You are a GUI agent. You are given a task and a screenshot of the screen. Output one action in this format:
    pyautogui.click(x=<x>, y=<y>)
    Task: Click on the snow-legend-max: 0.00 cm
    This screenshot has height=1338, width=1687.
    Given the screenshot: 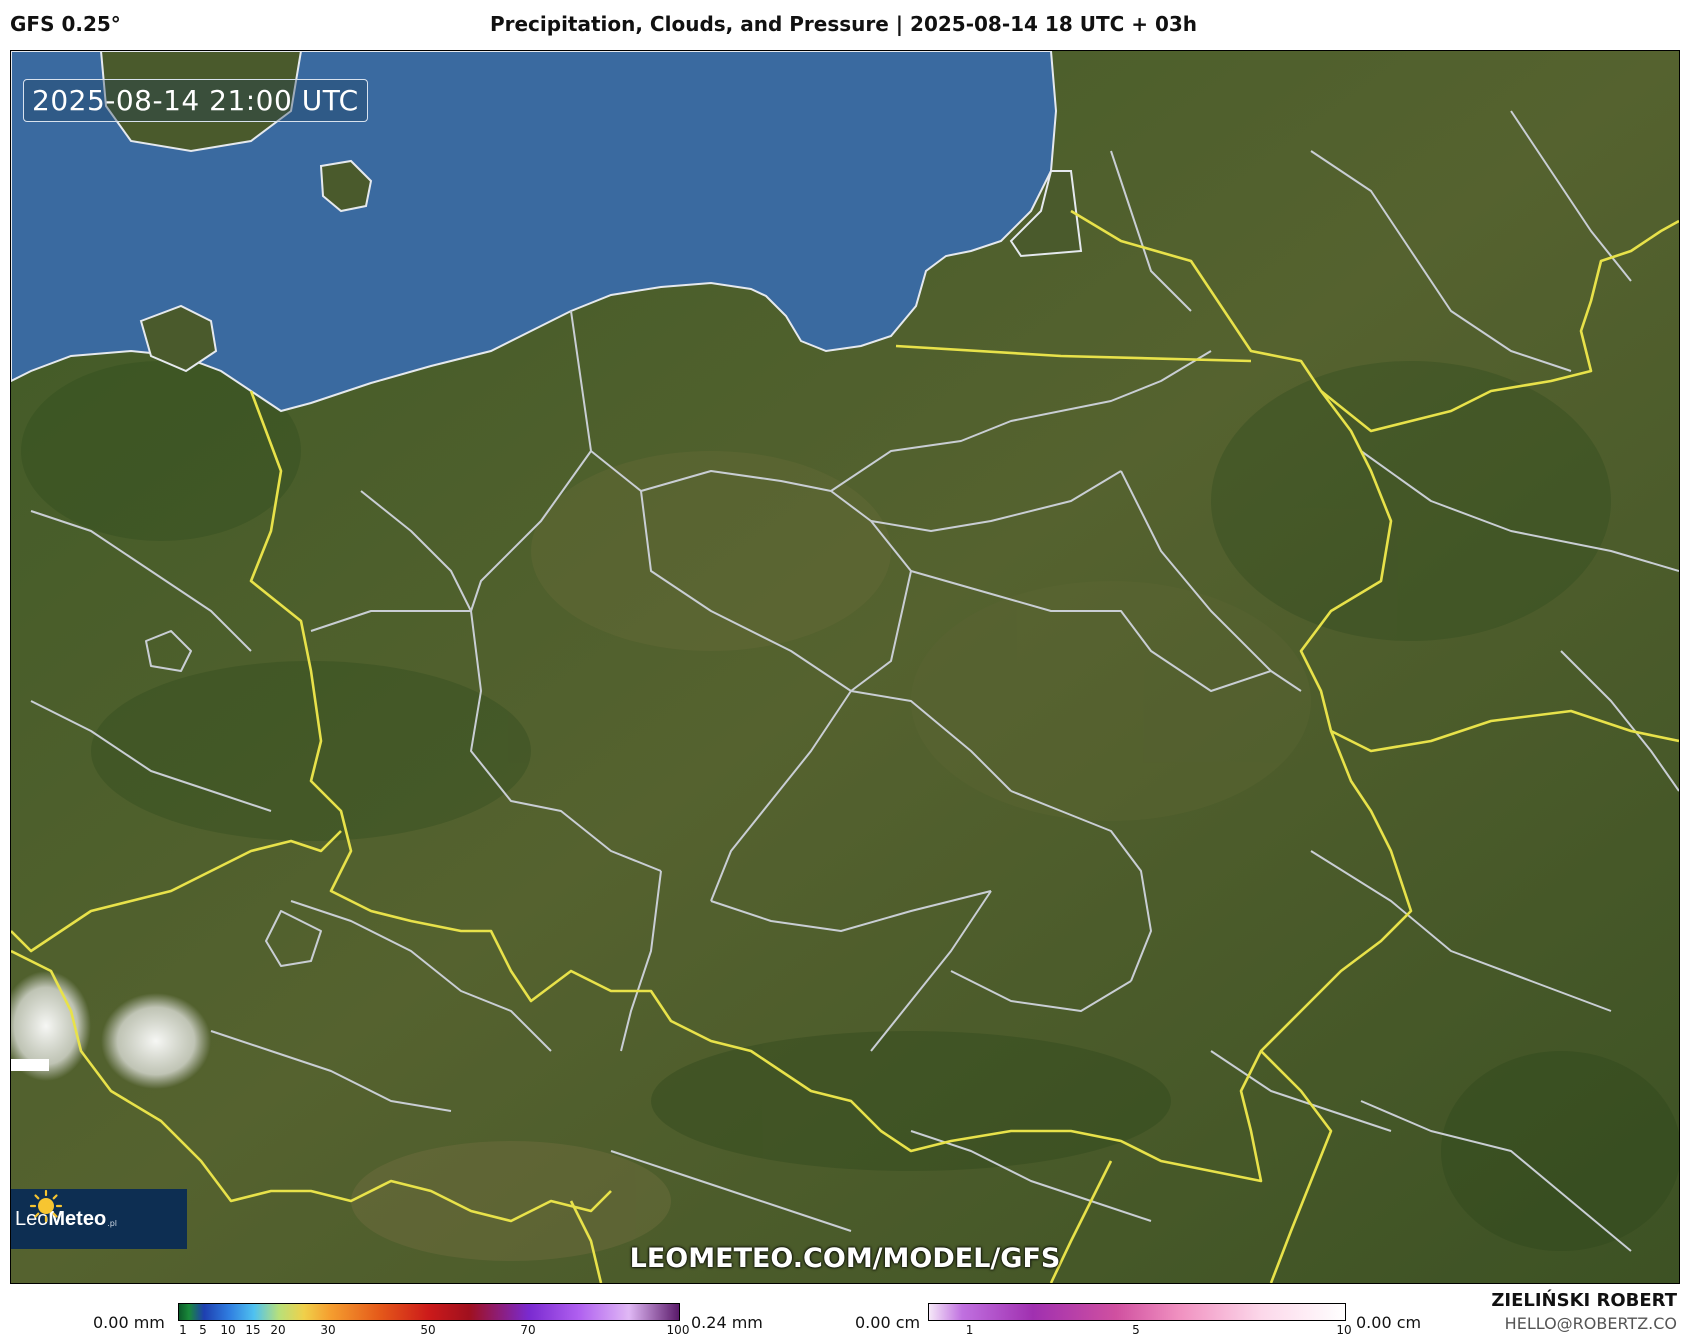 What is the action you would take?
    pyautogui.click(x=1389, y=1322)
    